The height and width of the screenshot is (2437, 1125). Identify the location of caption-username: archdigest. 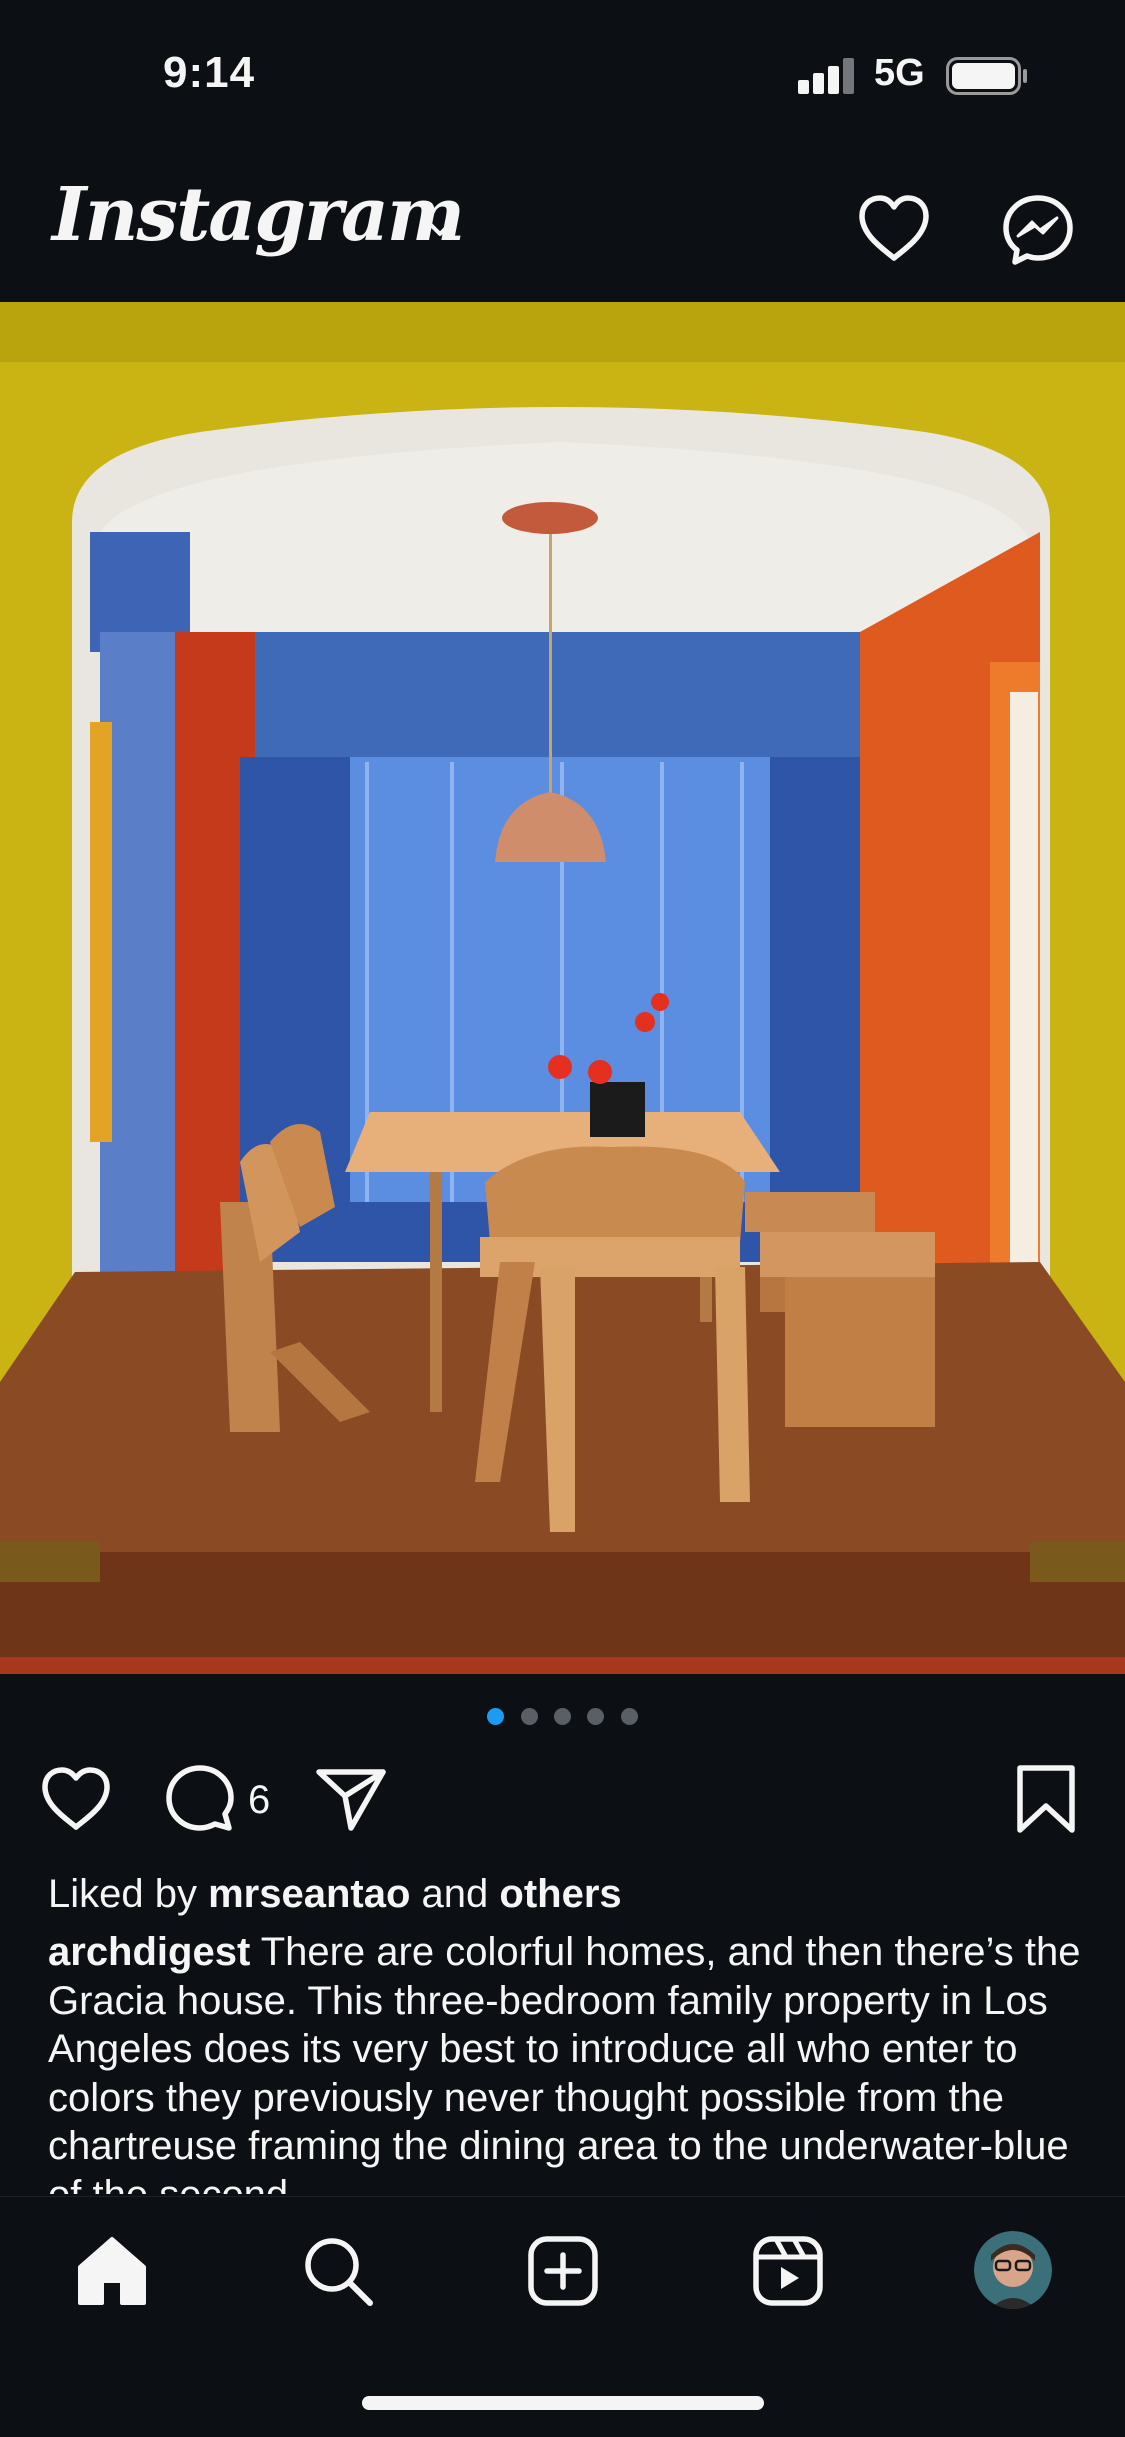
(149, 1952).